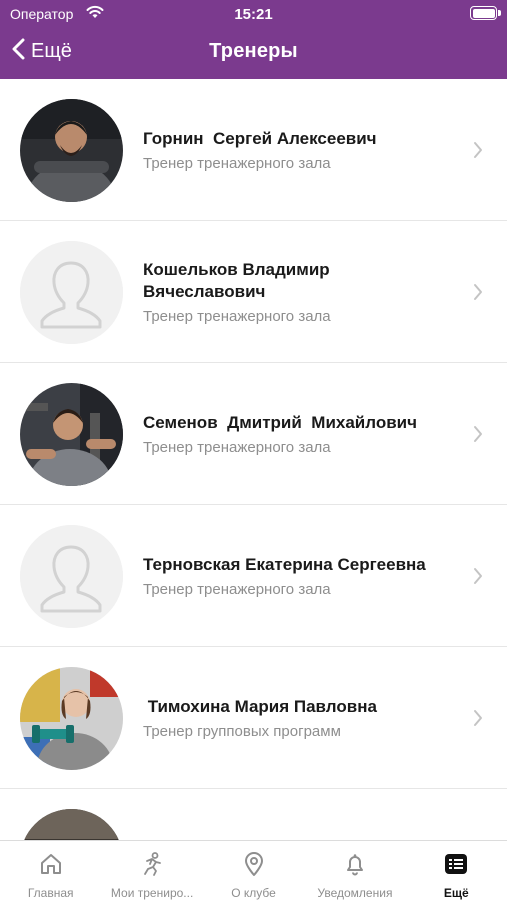 The width and height of the screenshot is (507, 900). I want to click on status-bar: Оператор 15:21, so click(253, 14).